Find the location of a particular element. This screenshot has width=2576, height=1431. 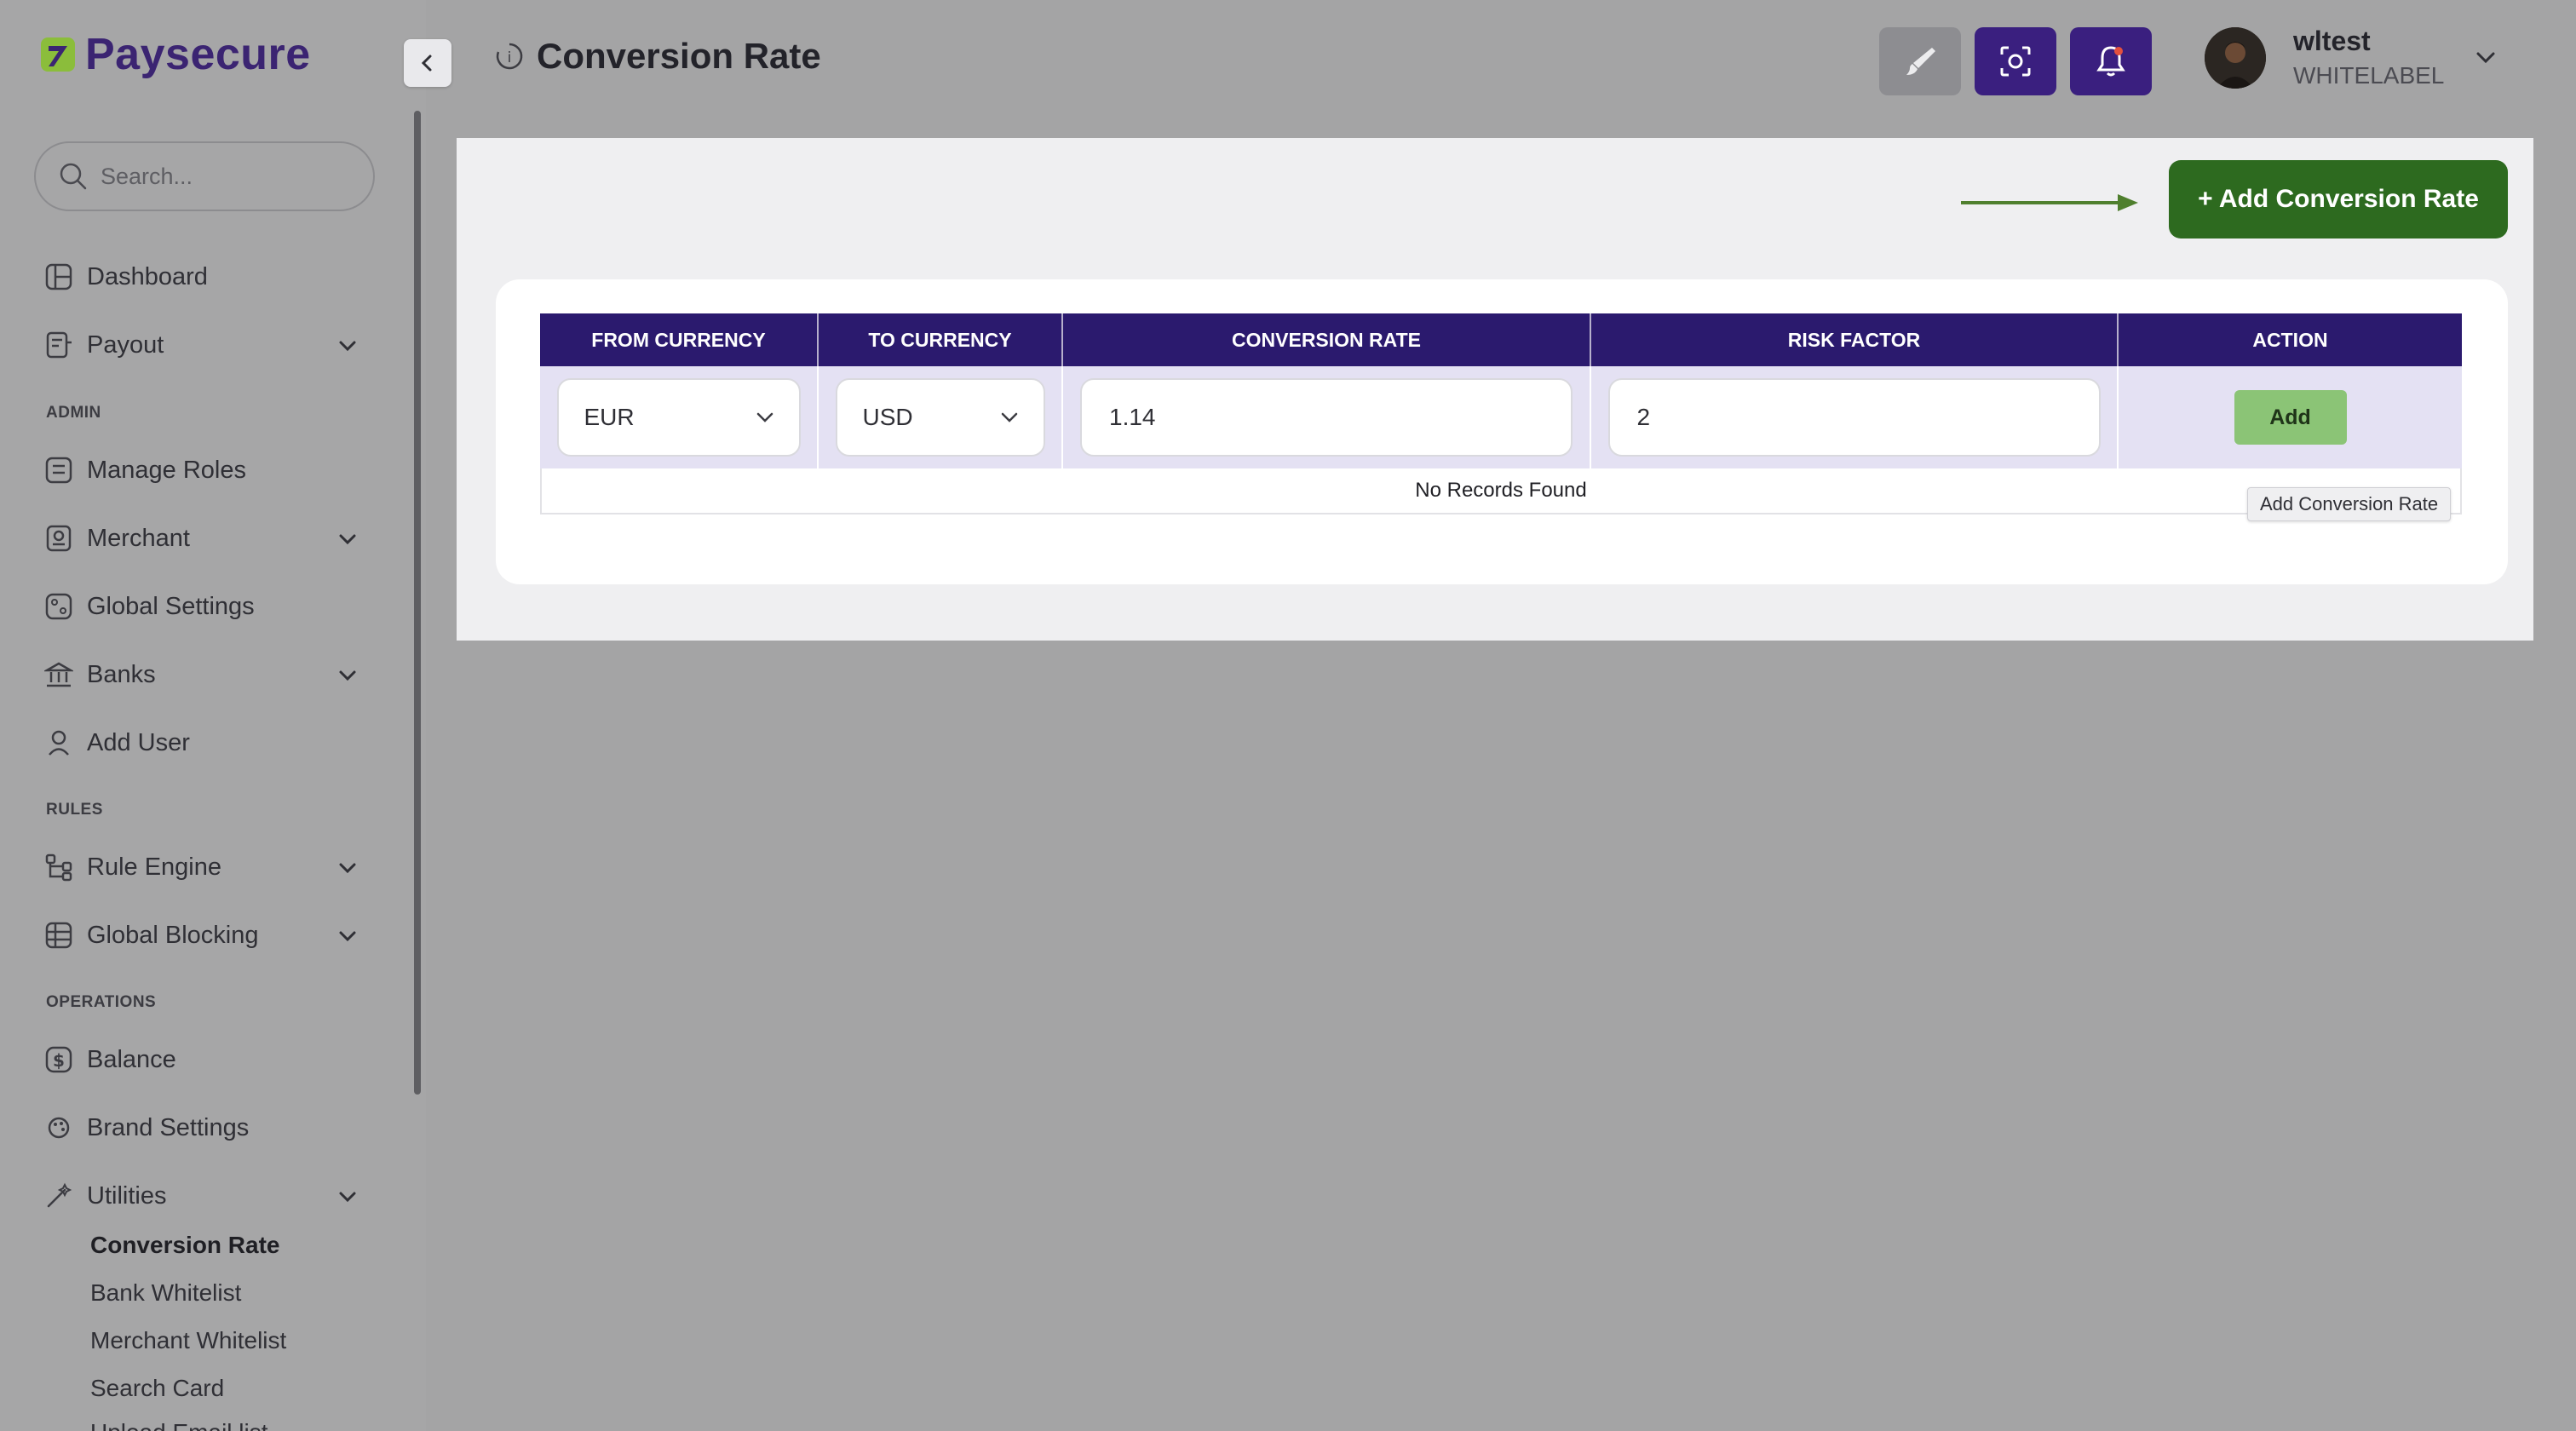

conversion-rate-value: 1.14 is located at coordinates (1132, 417).